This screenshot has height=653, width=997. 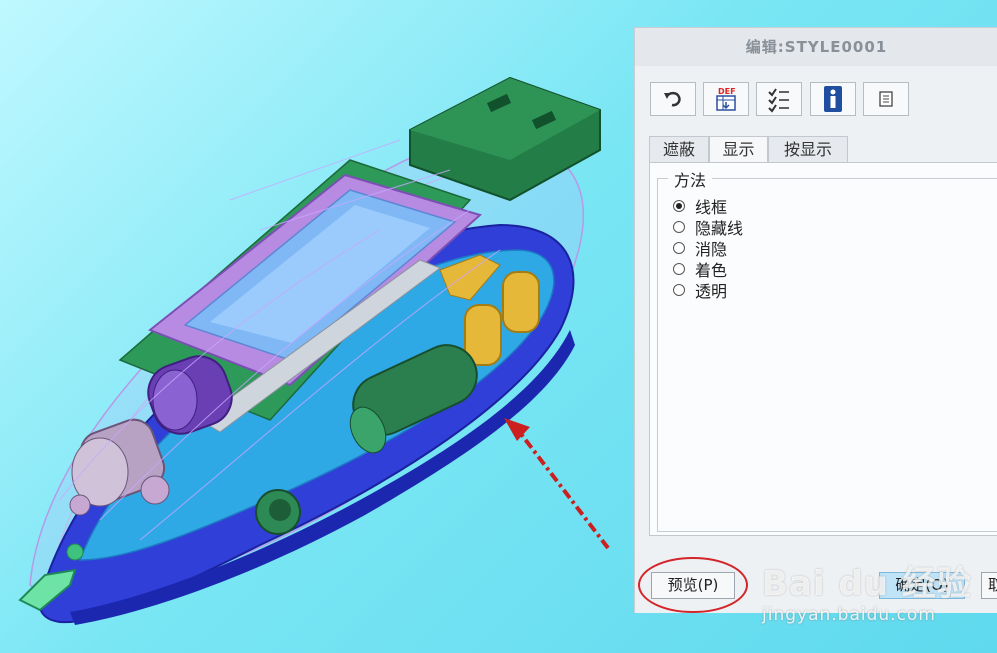 What do you see at coordinates (849, 615) in the screenshot?
I see `watermark-url: jingyan.baidu.com` at bounding box center [849, 615].